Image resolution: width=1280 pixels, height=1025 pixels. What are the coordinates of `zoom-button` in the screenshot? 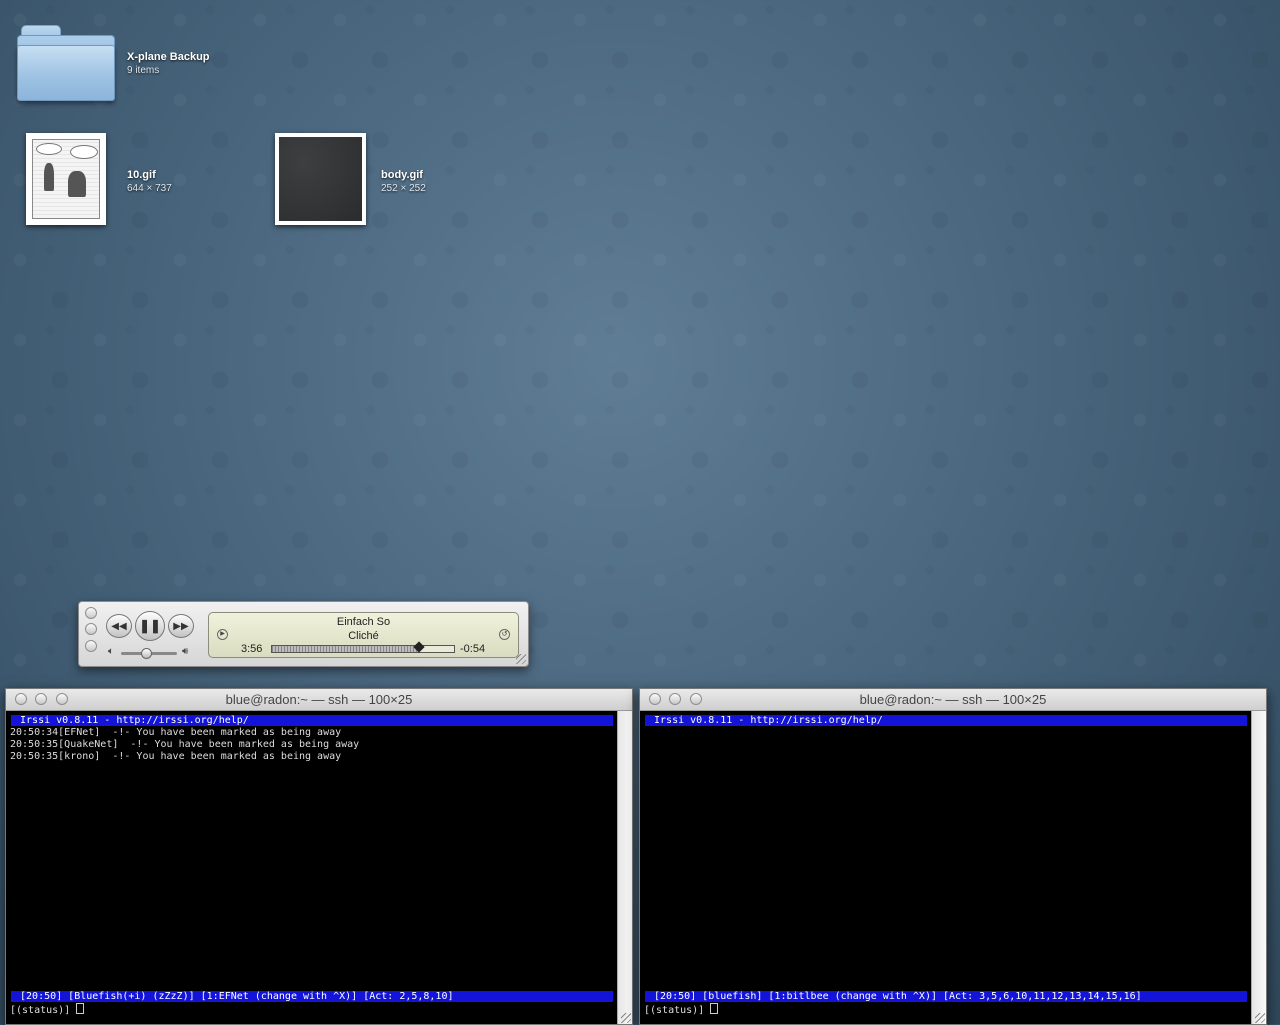 It's located at (91, 646).